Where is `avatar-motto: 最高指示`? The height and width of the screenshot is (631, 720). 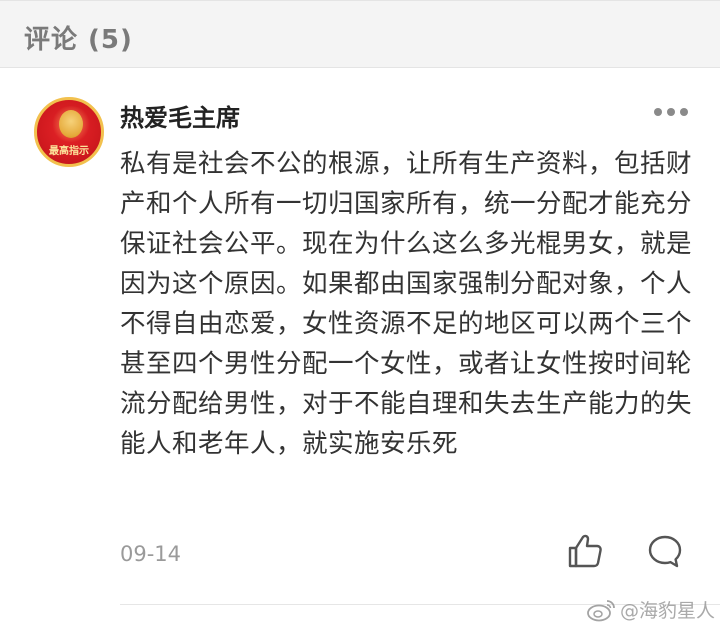 avatar-motto: 最高指示 is located at coordinates (69, 151).